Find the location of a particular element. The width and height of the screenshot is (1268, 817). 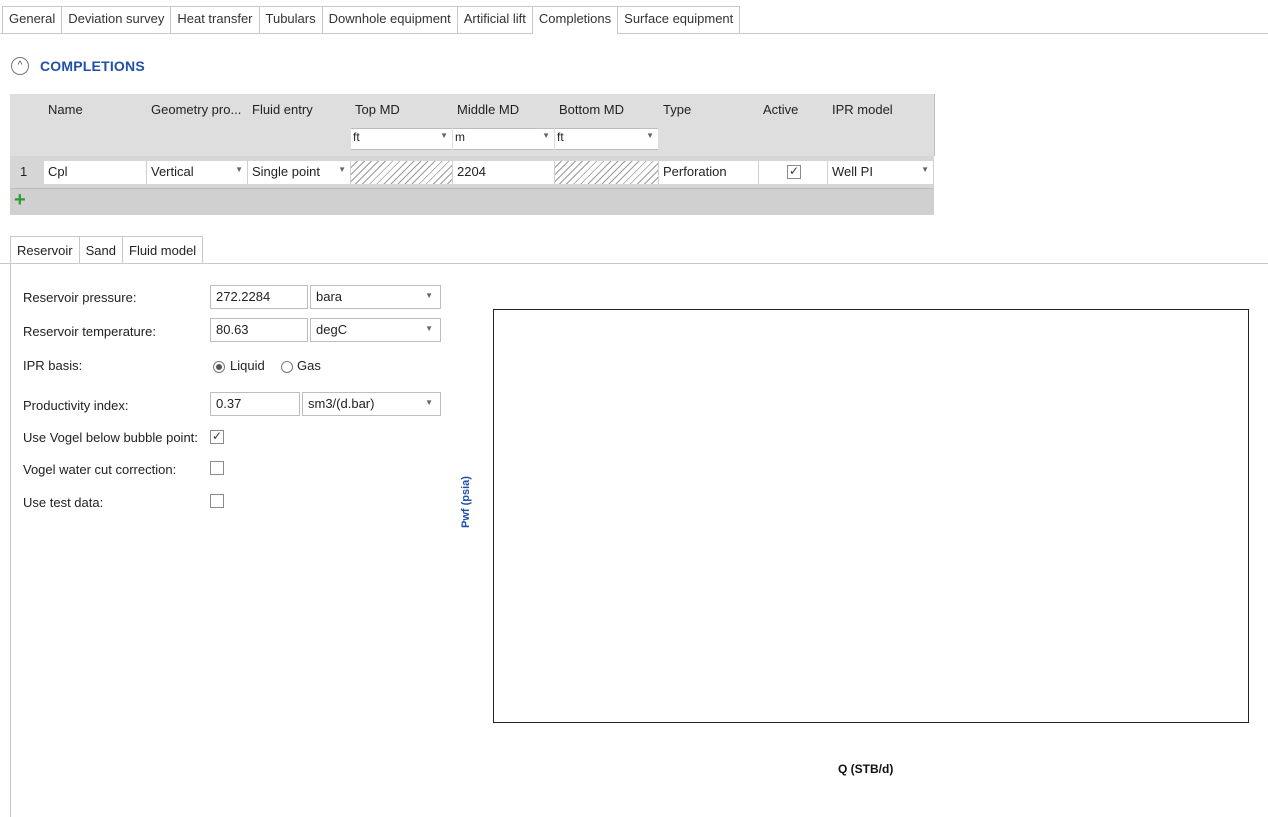

cell-top-md-disabled is located at coordinates (402, 172).